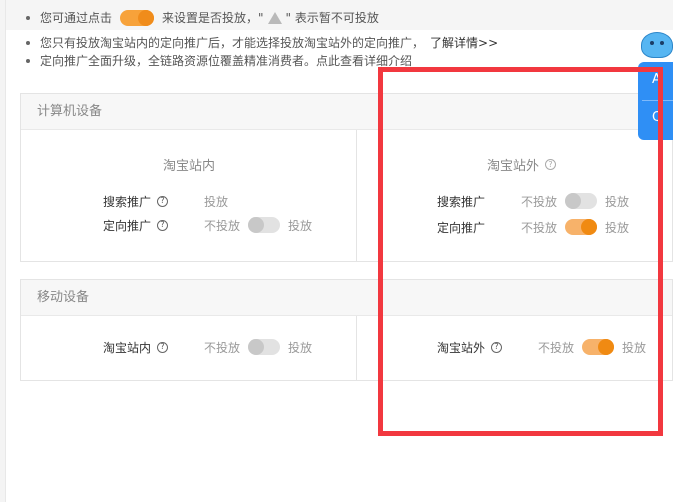  I want to click on learn-more-link: 了解详情>>, so click(464, 42).